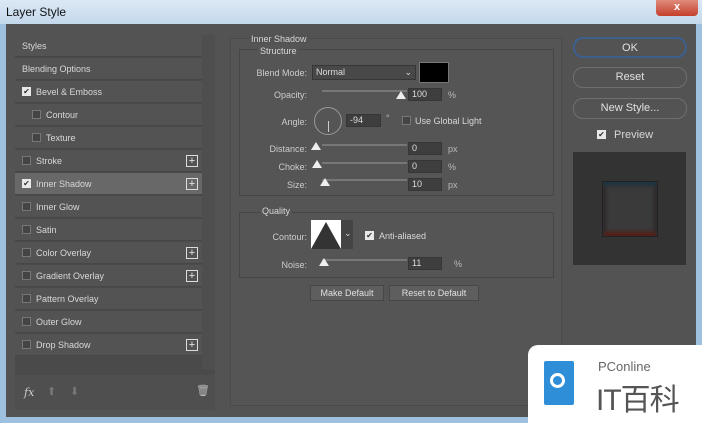  What do you see at coordinates (324, 262) in the screenshot?
I see `noise-slider-thumb` at bounding box center [324, 262].